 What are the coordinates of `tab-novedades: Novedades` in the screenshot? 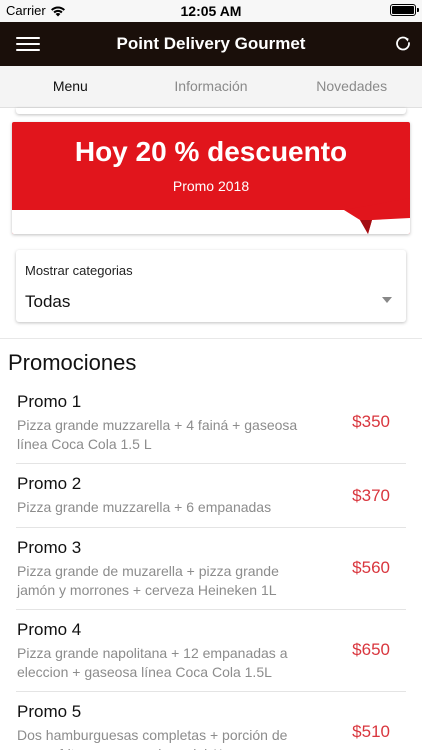 It's located at (351, 86).